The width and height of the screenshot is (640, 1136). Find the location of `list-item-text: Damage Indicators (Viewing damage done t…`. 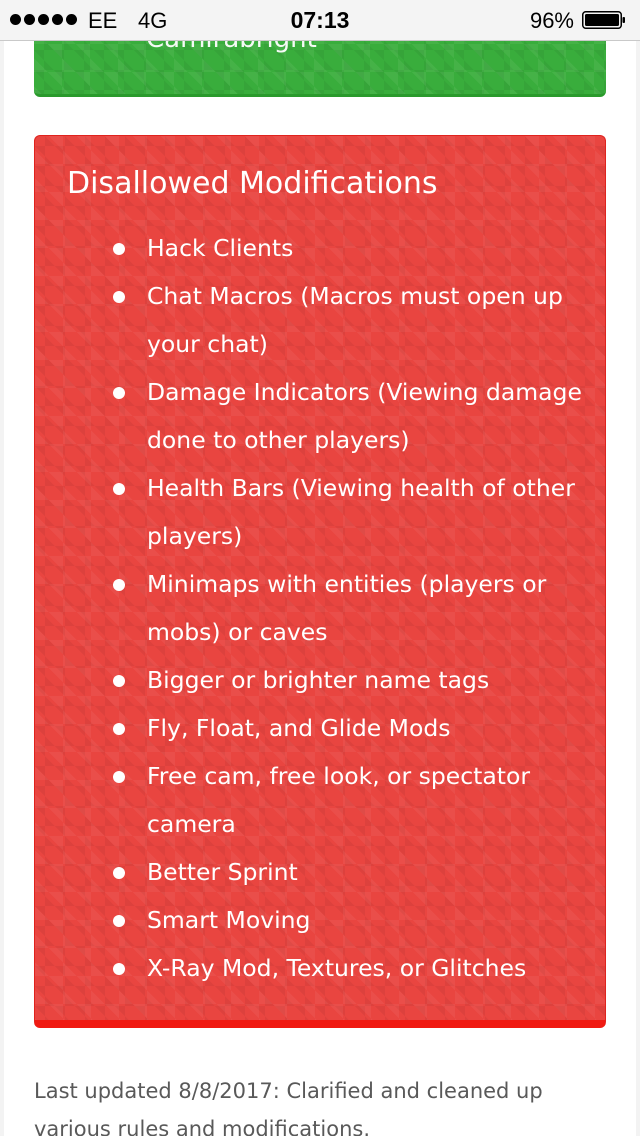

list-item-text: Damage Indicators (Viewing damage done t… is located at coordinates (364, 416).